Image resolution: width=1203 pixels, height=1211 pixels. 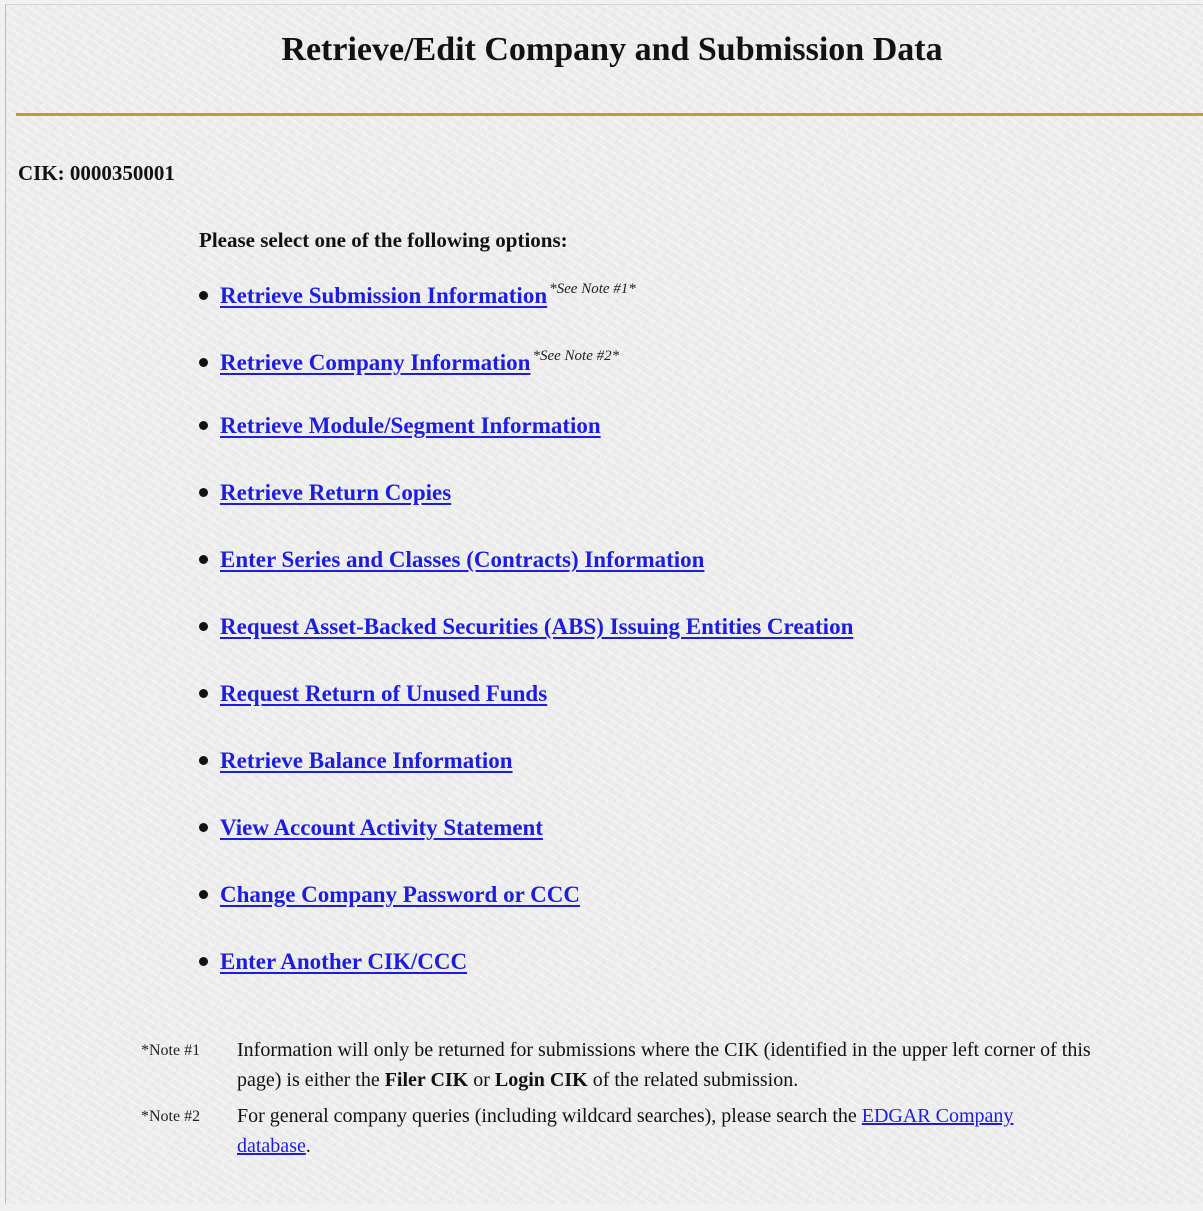 I want to click on enter-another-cik-link: Enter Another CIK/CCC, so click(x=343, y=961).